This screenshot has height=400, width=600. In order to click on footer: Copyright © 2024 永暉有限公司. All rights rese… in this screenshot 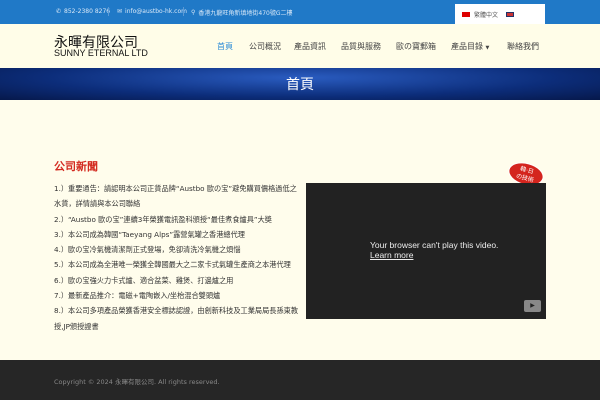, I will do `click(300, 380)`.